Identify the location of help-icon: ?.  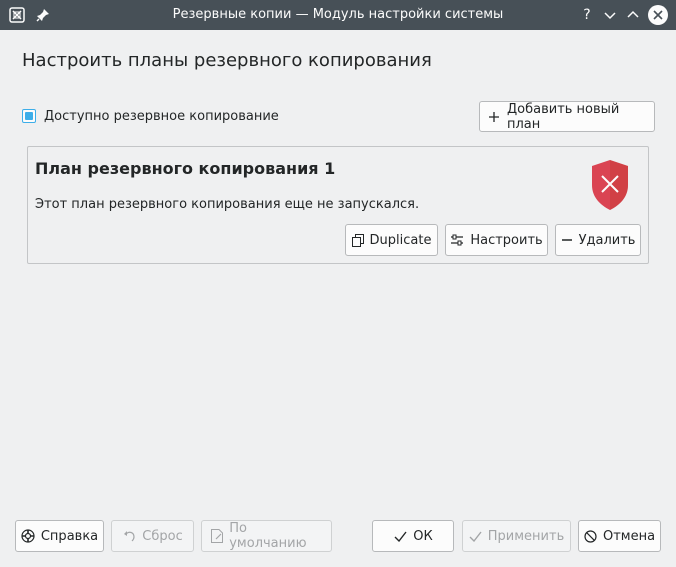
(587, 15).